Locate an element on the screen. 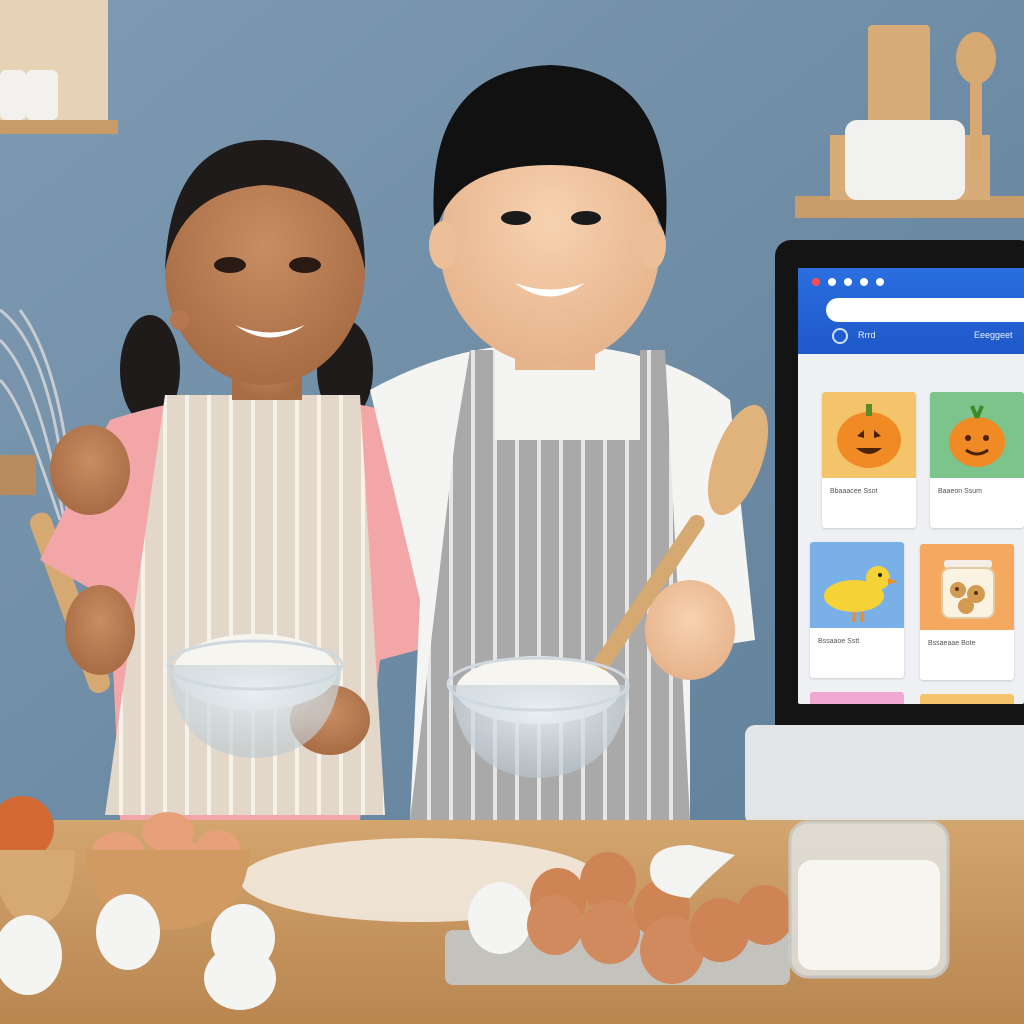 Image resolution: width=1024 pixels, height=1024 pixels. chick-icon is located at coordinates (861, 594).